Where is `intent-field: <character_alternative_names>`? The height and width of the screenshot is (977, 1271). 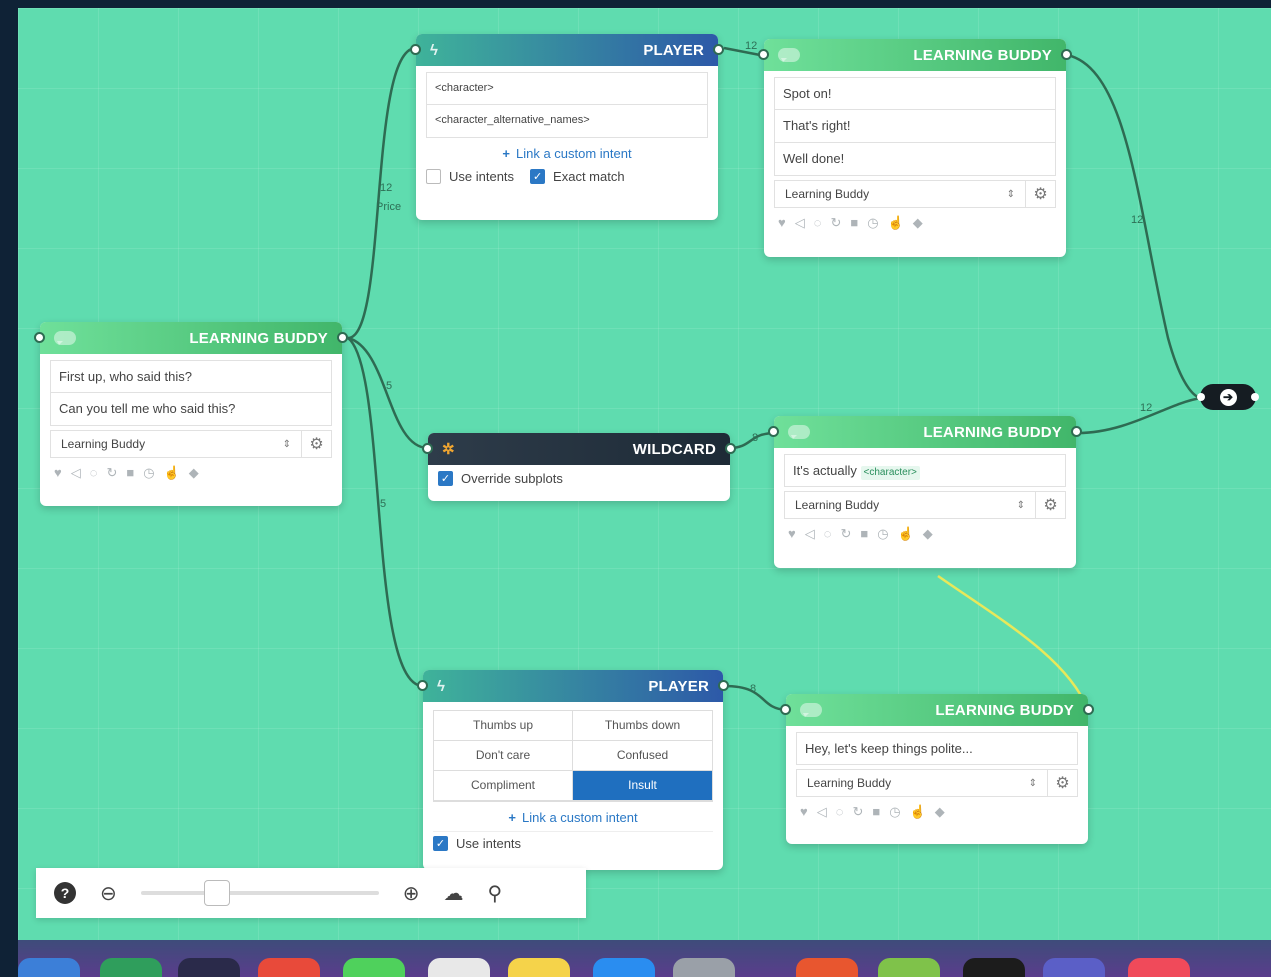 intent-field: <character_alternative_names> is located at coordinates (567, 121).